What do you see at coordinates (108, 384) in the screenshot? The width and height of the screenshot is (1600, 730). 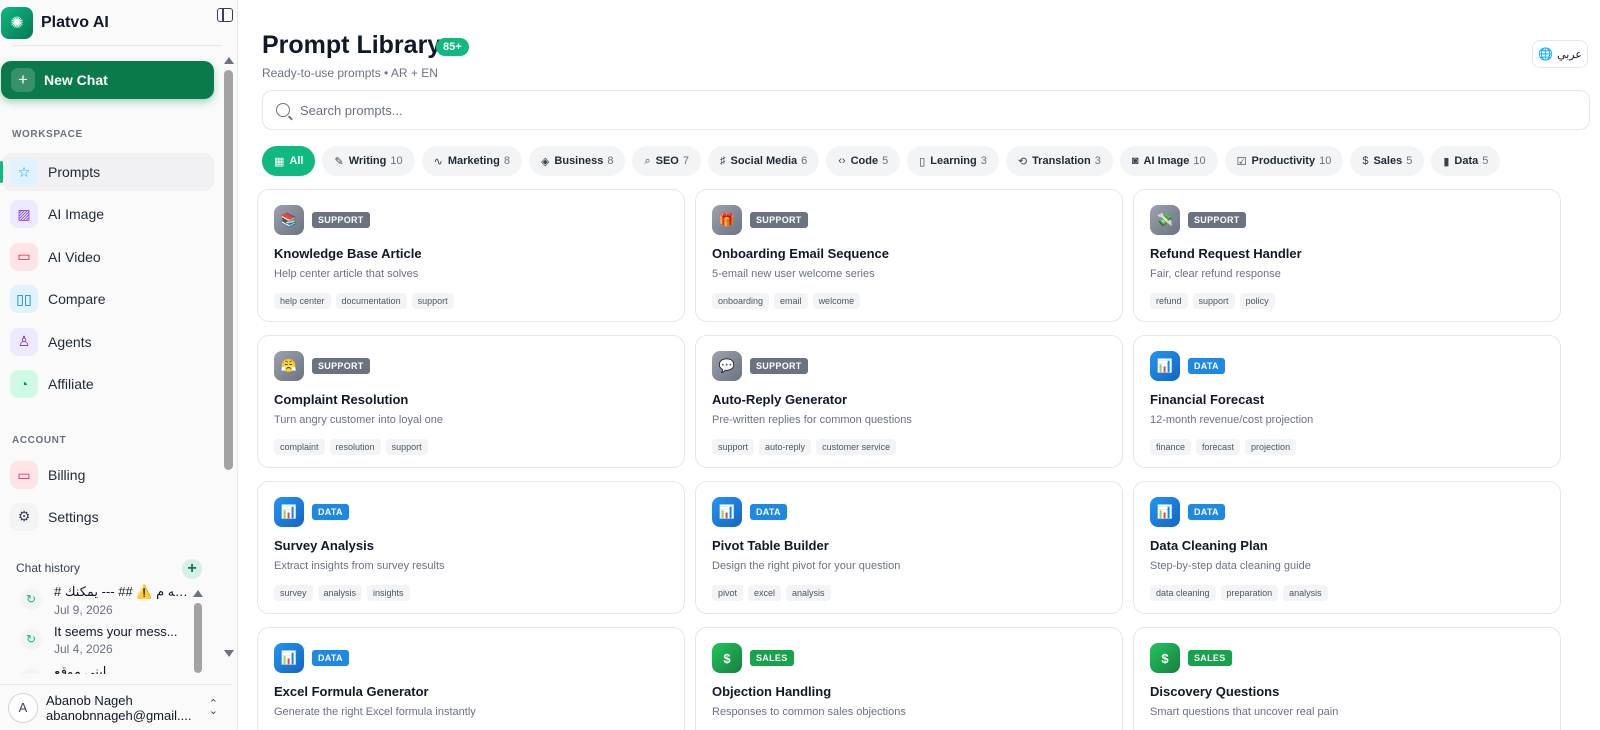 I see `sidebar-item-affiliate: ◔ Affiliate` at bounding box center [108, 384].